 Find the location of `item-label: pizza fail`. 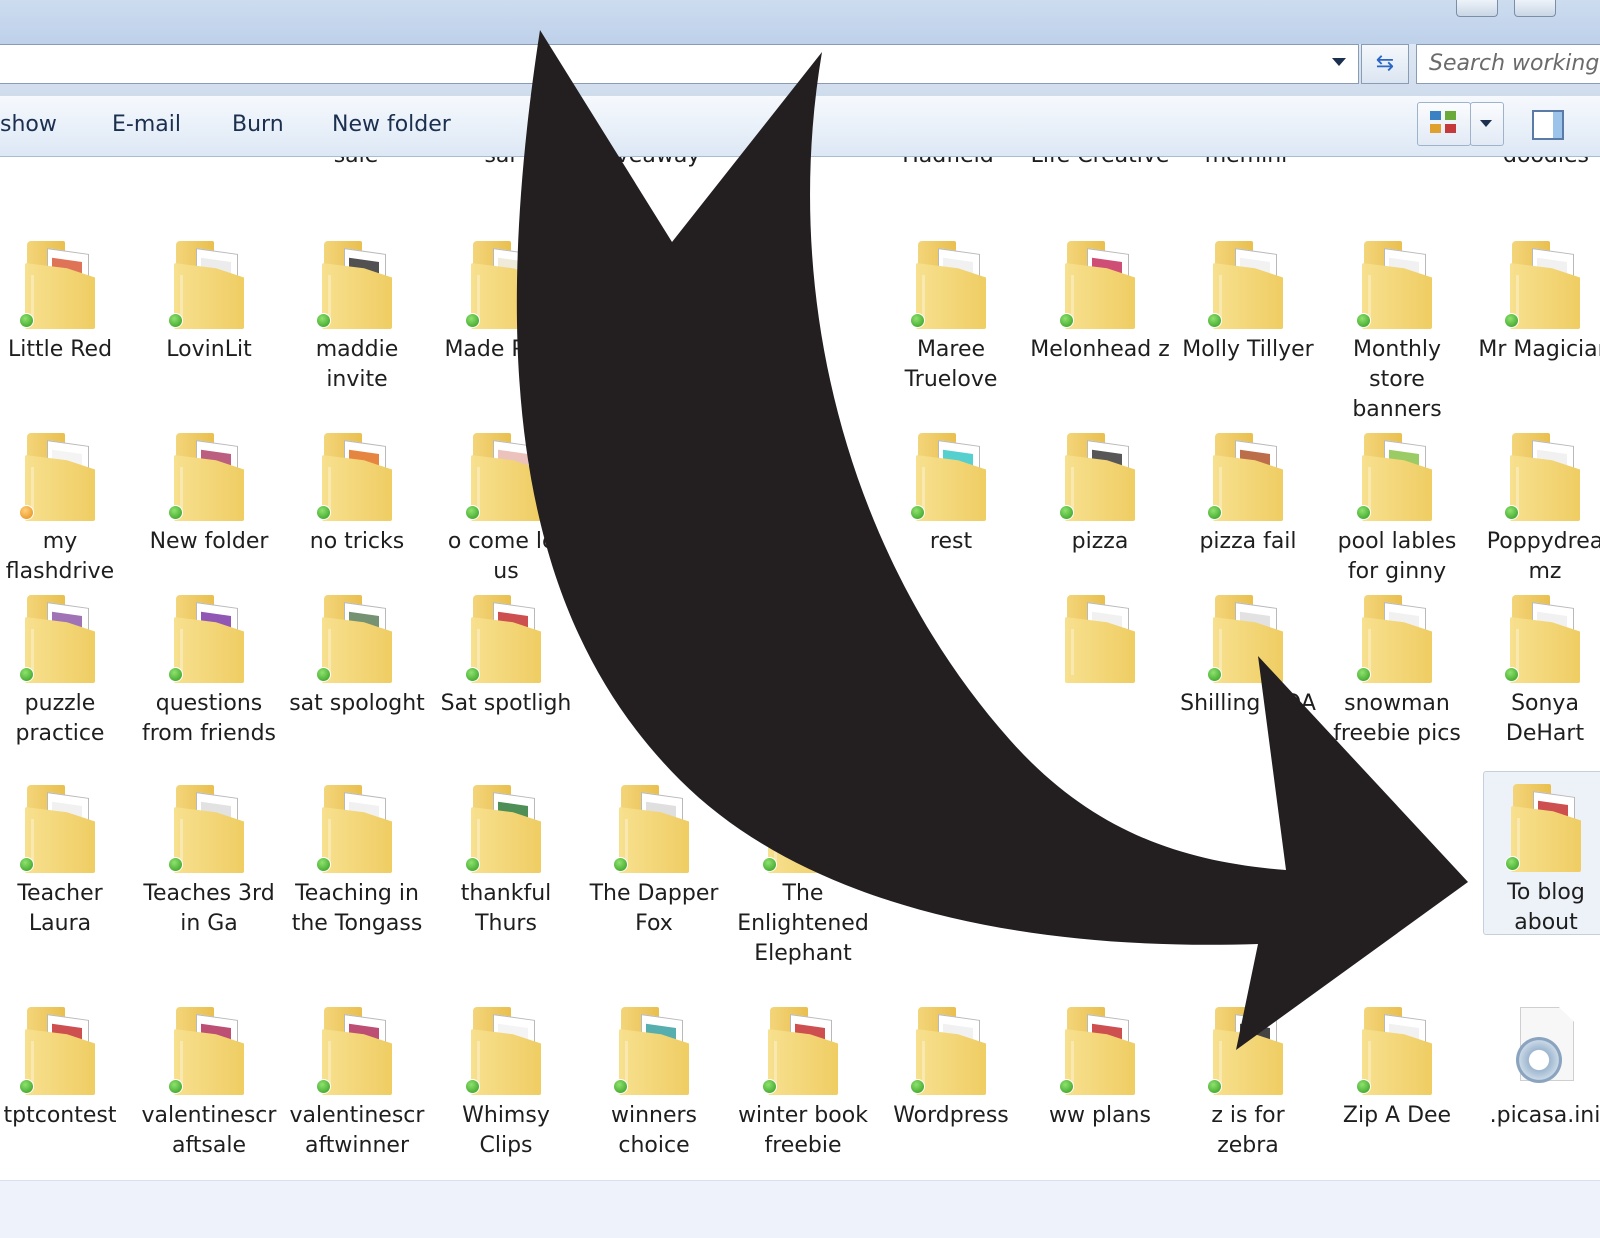

item-label: pizza fail is located at coordinates (1248, 541).